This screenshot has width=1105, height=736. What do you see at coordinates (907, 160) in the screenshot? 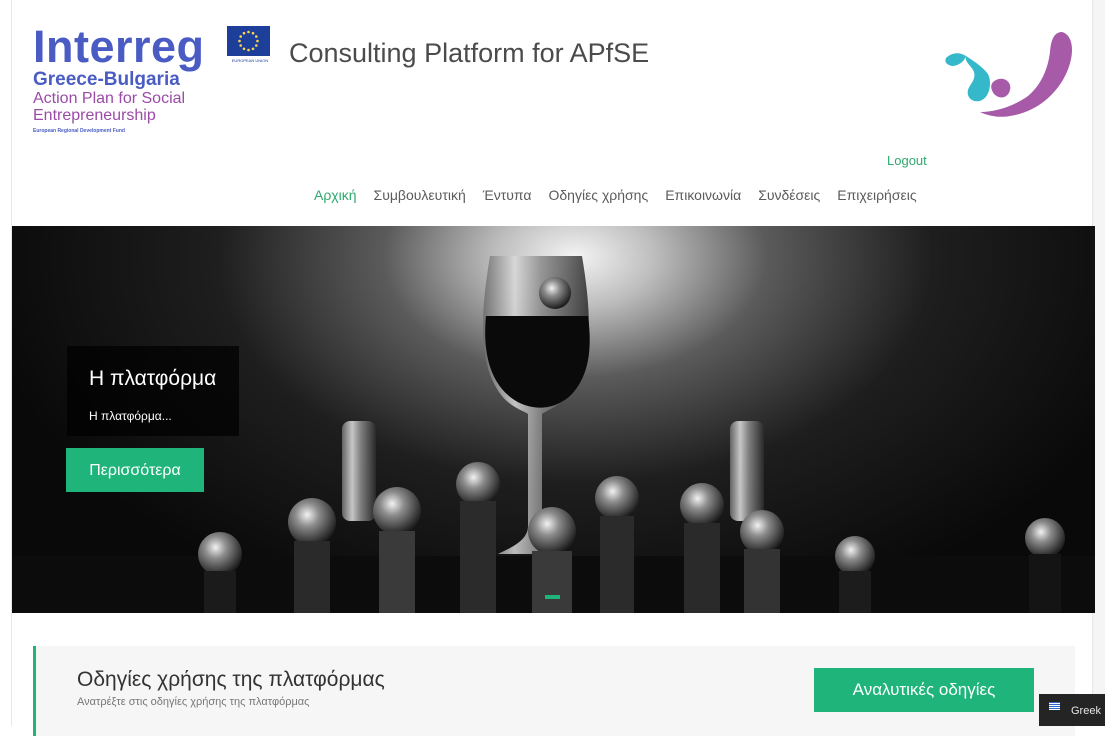
I see `logout-link: Logout` at bounding box center [907, 160].